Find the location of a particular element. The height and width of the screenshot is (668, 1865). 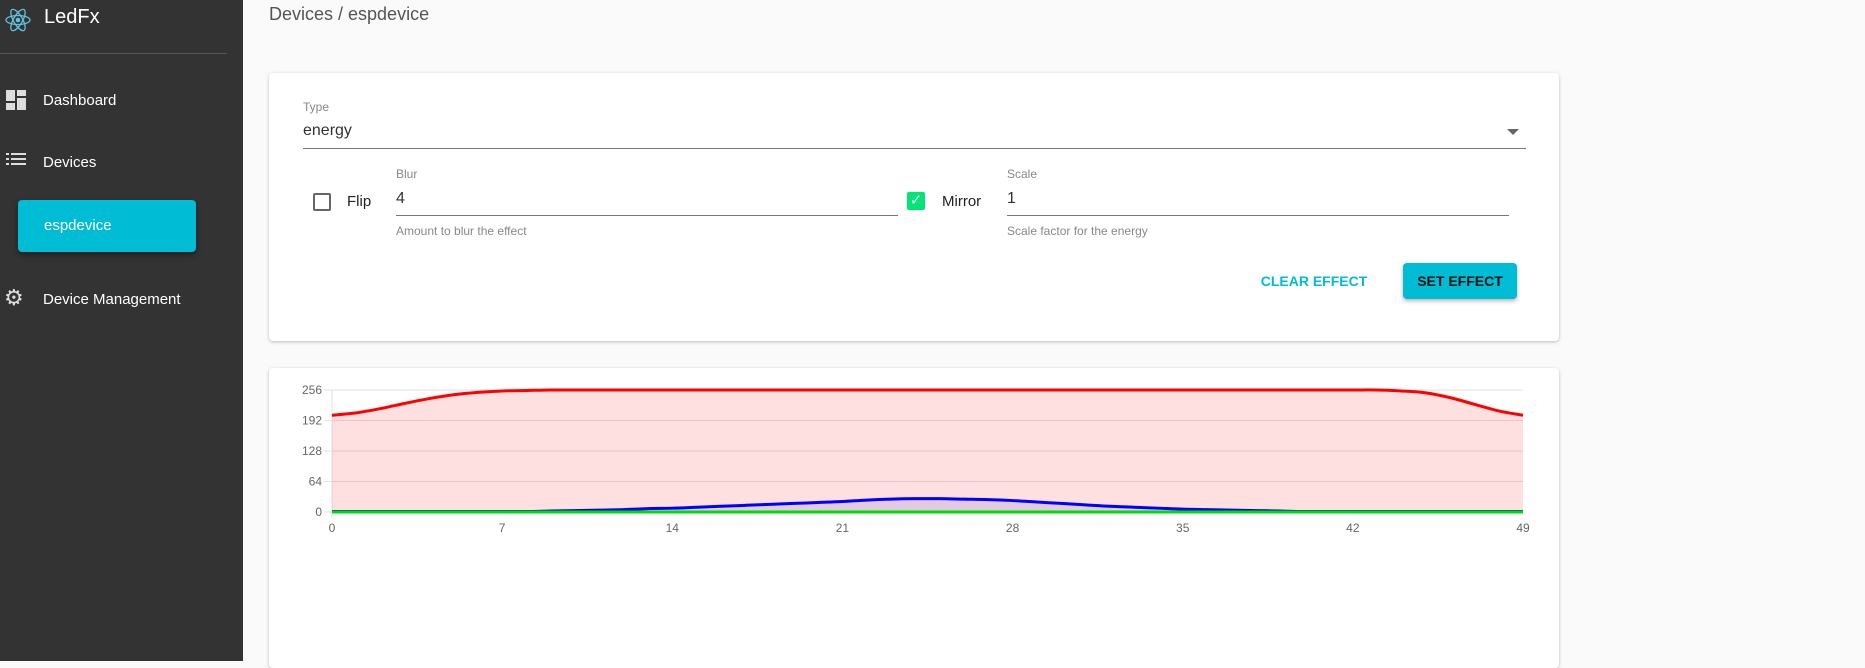

sidebar-item-label: Devices is located at coordinates (70, 162).